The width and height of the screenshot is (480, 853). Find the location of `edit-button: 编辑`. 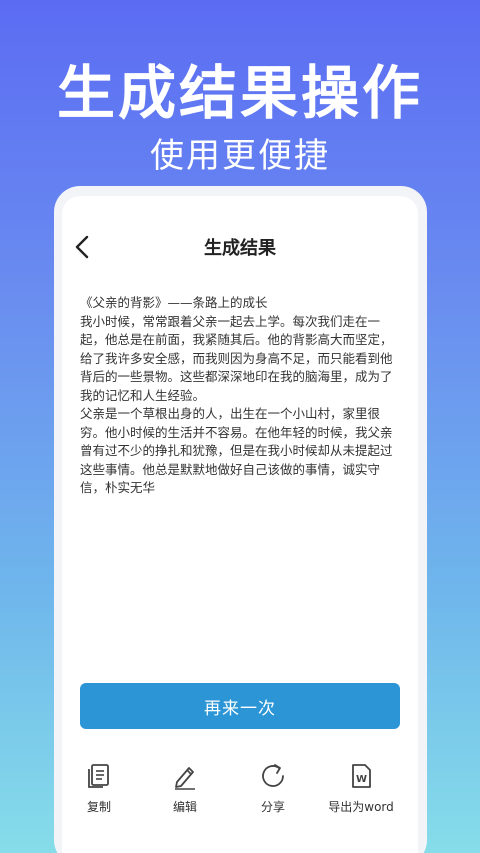

edit-button: 编辑 is located at coordinates (185, 792).